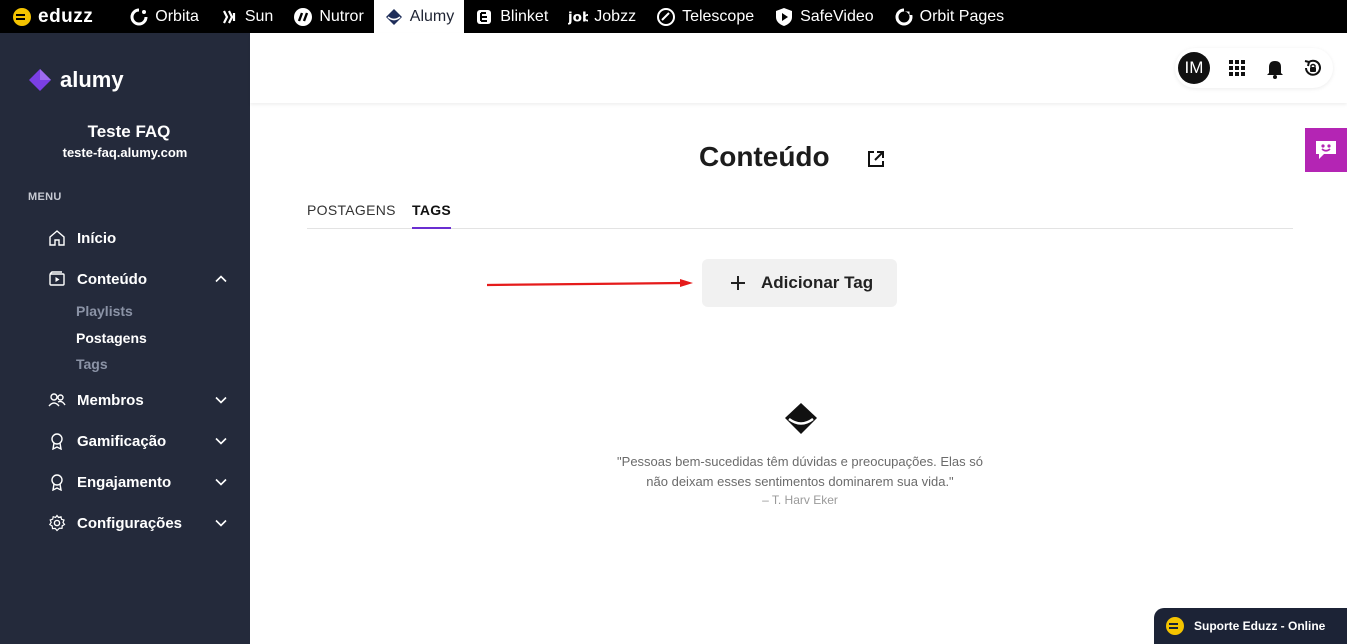 Image resolution: width=1347 pixels, height=644 pixels. I want to click on app-header: IM, so click(798, 68).